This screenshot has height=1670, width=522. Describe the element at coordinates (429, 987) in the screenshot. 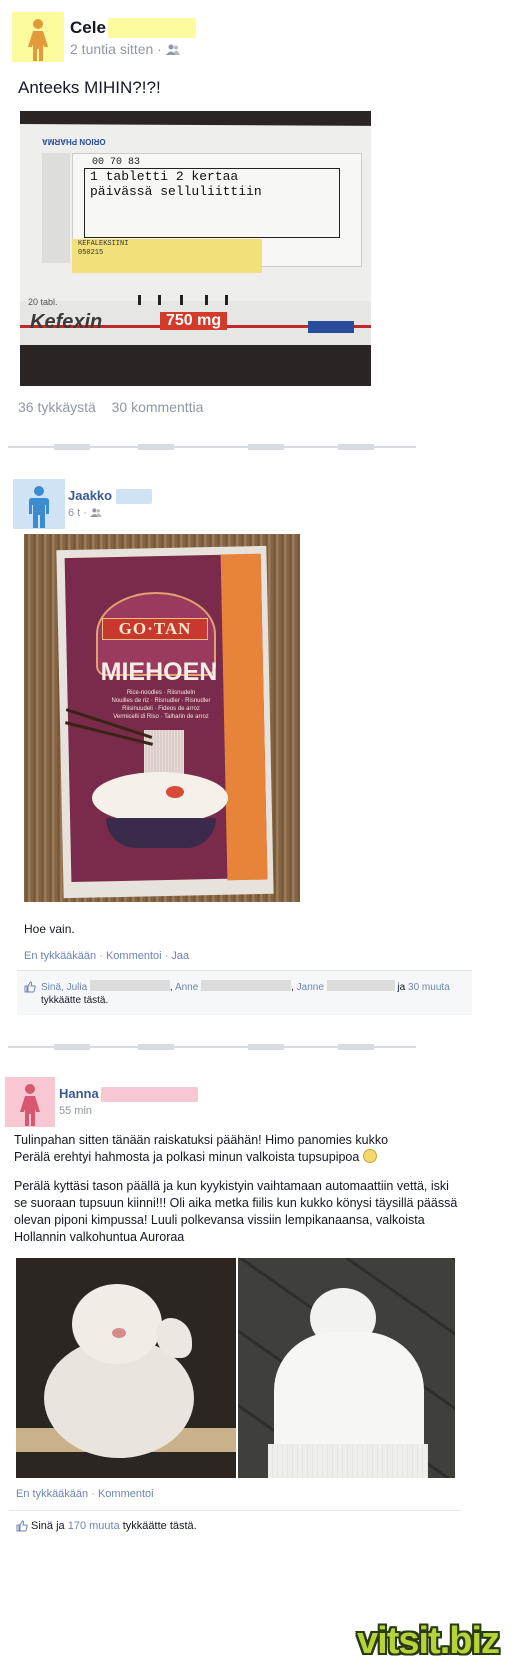

I see `likes-more-link: 30 muuta` at that location.